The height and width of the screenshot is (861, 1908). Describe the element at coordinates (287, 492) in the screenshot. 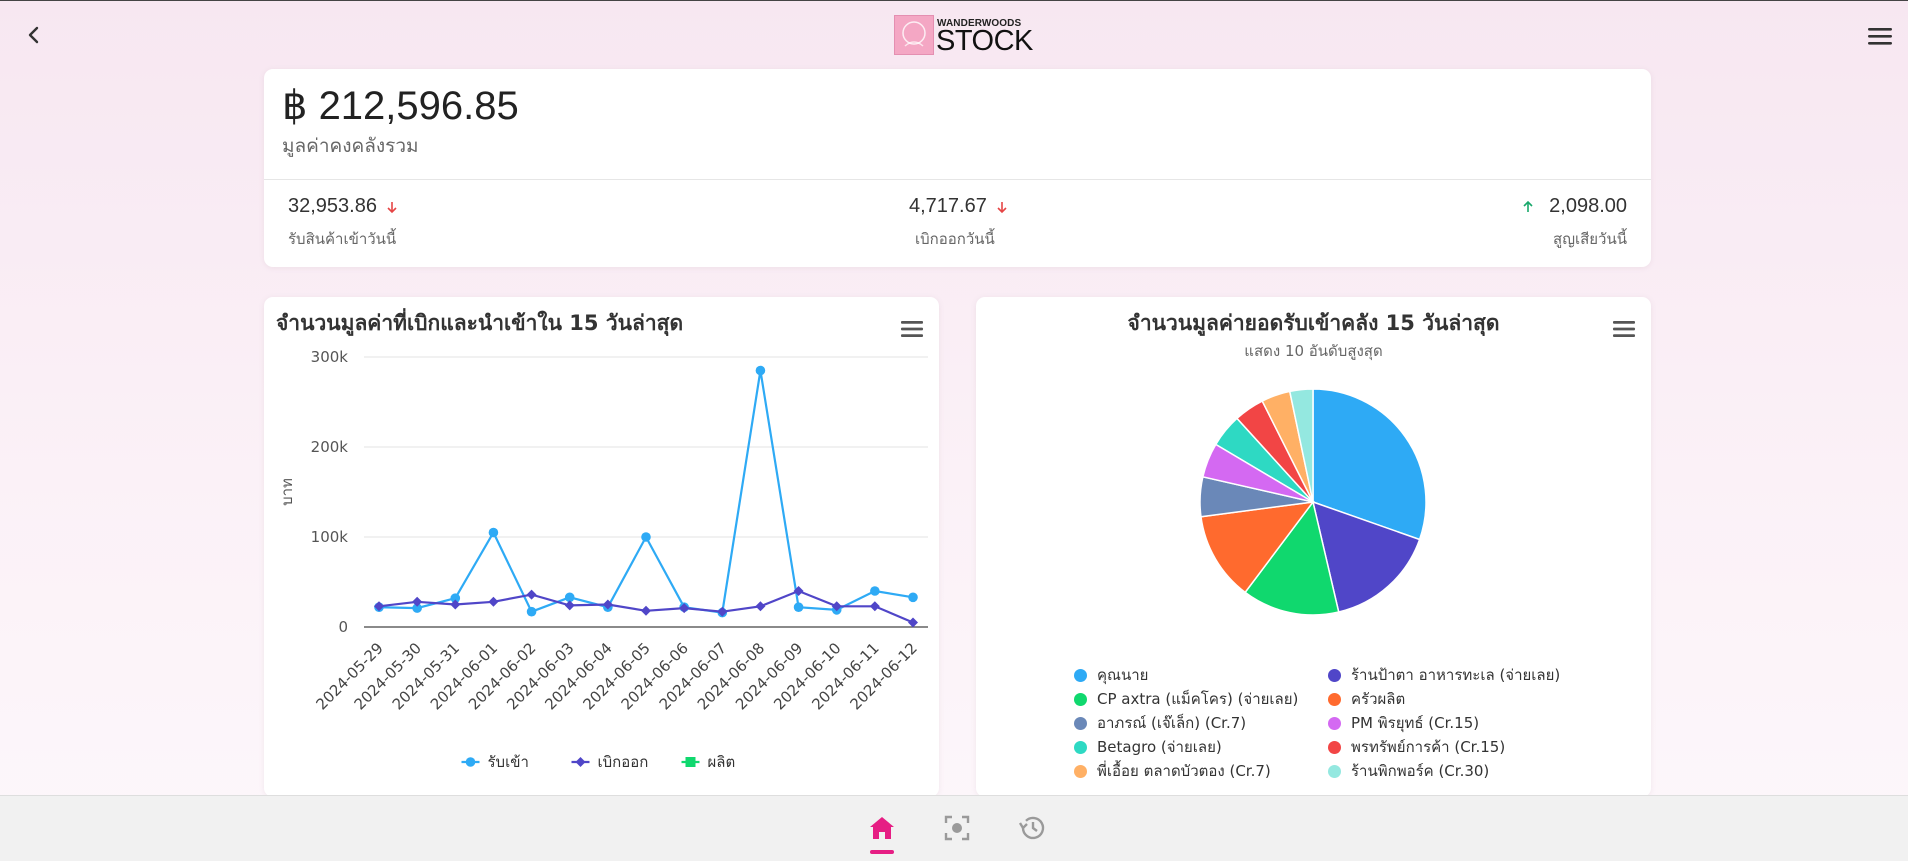

I see `y-axis-label: บาท` at that location.